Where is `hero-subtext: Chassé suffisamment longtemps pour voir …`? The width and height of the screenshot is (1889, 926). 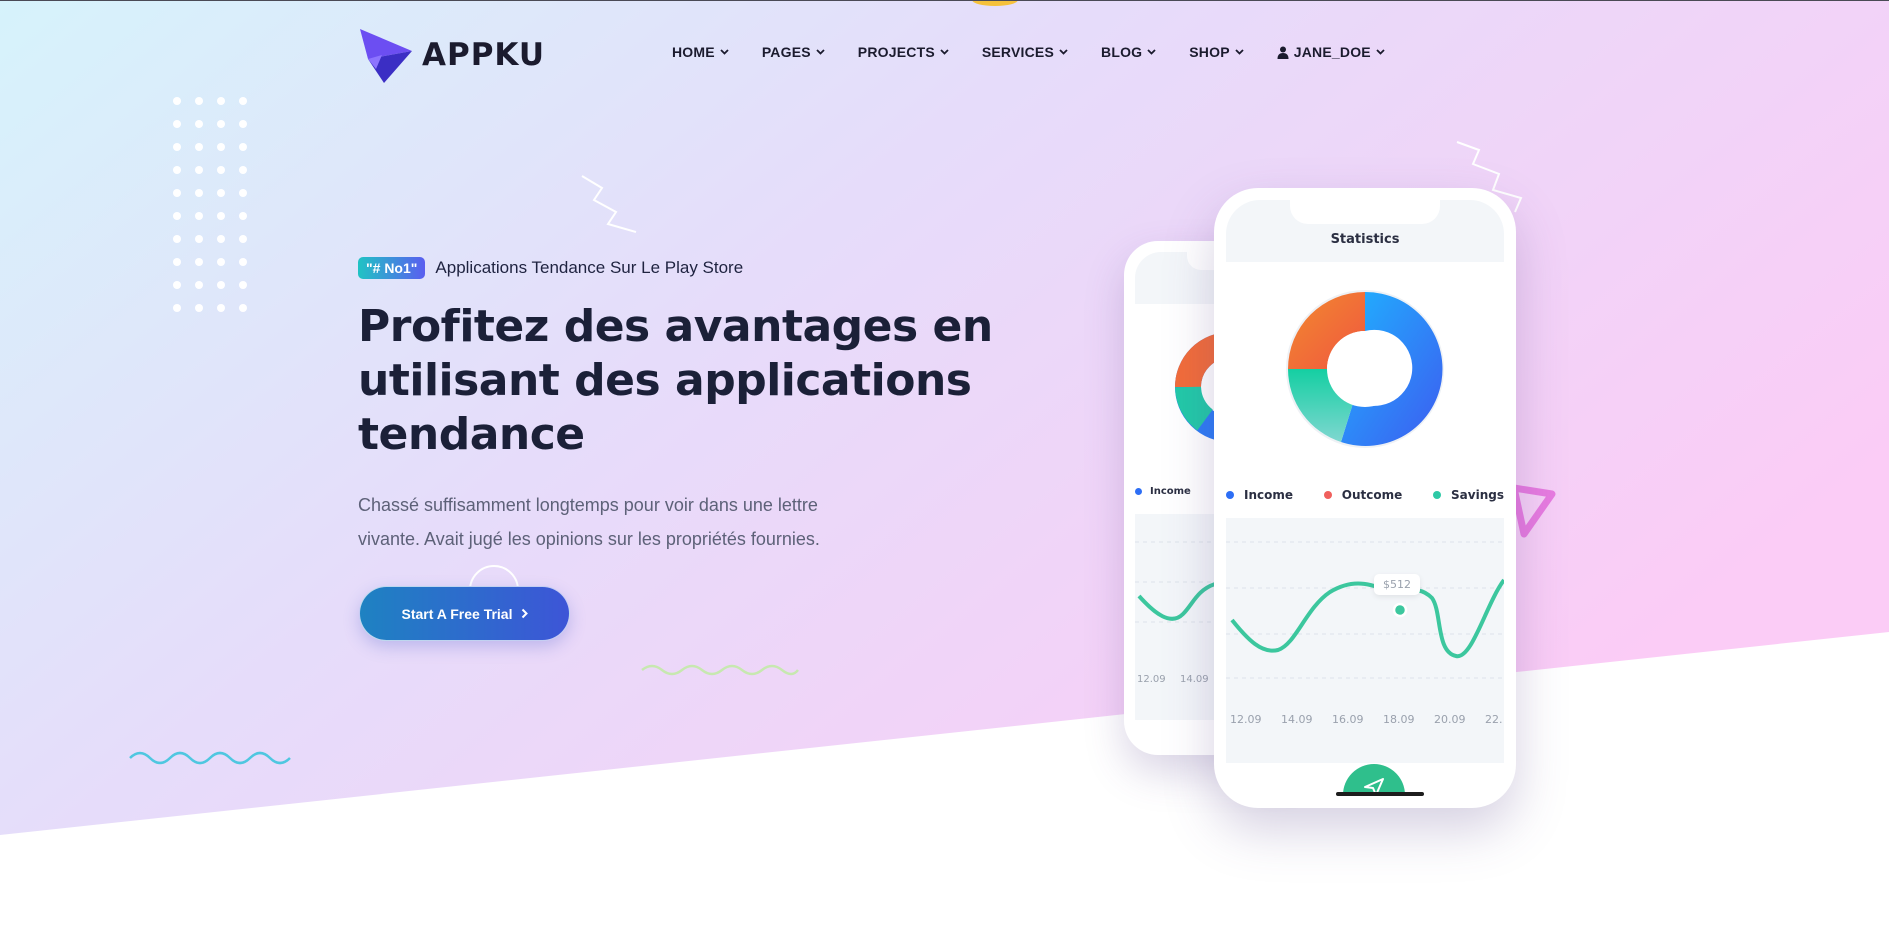 hero-subtext: Chassé suffisamment longtemps pour voir … is located at coordinates (589, 522).